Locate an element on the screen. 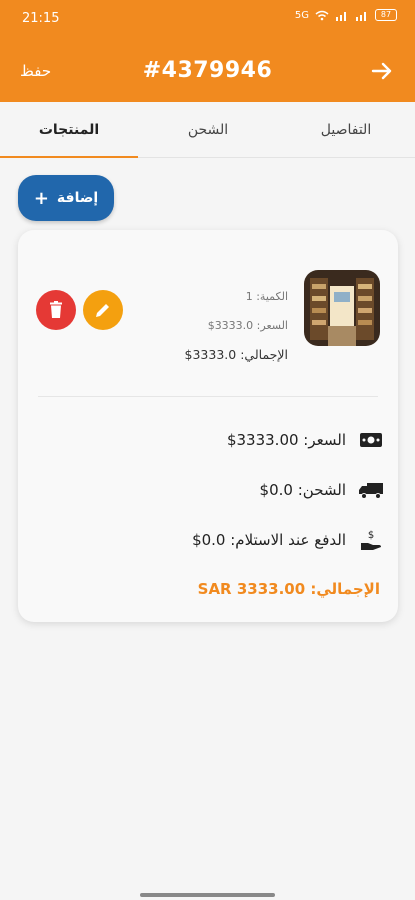 The height and width of the screenshot is (900, 415). add-button-label: إضافة is located at coordinates (77, 198).